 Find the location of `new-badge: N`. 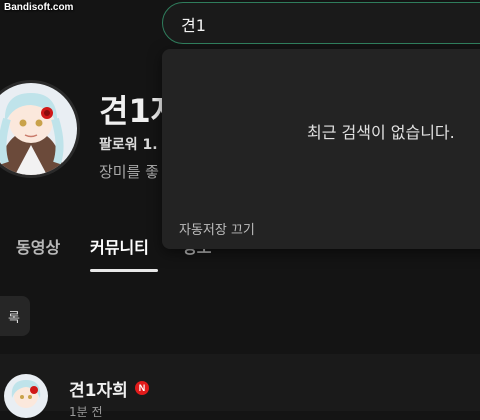

new-badge: N is located at coordinates (142, 388).